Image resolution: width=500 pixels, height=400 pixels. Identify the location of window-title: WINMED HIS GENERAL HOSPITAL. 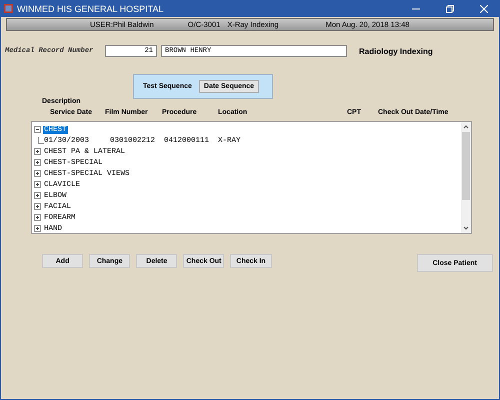
(91, 9).